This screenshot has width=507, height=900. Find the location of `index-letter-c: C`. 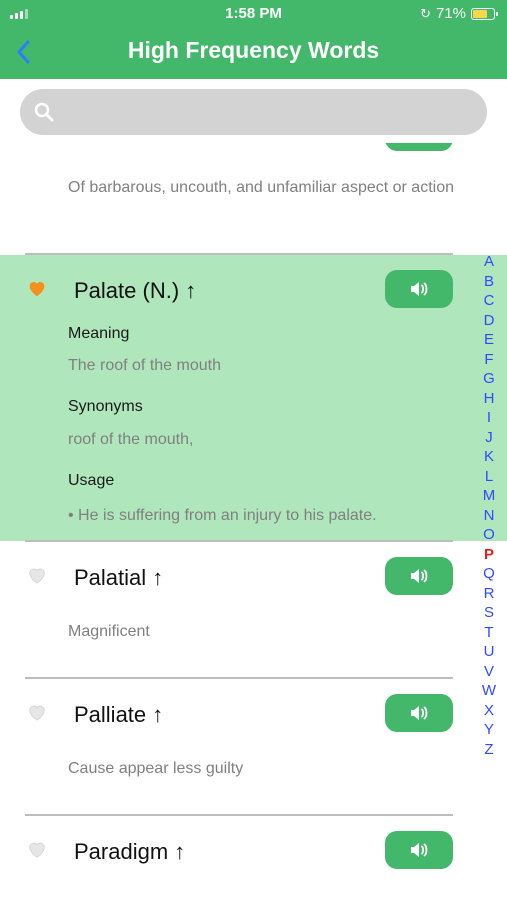

index-letter-c: C is located at coordinates (489, 301).